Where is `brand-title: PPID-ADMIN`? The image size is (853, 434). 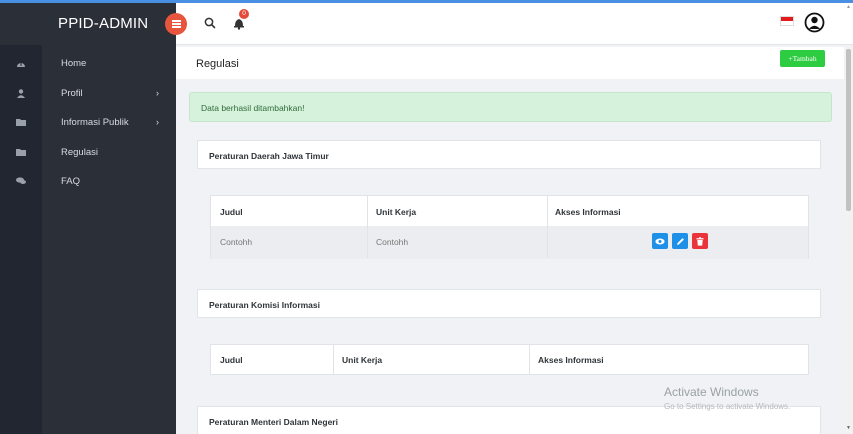
brand-title: PPID-ADMIN is located at coordinates (103, 23).